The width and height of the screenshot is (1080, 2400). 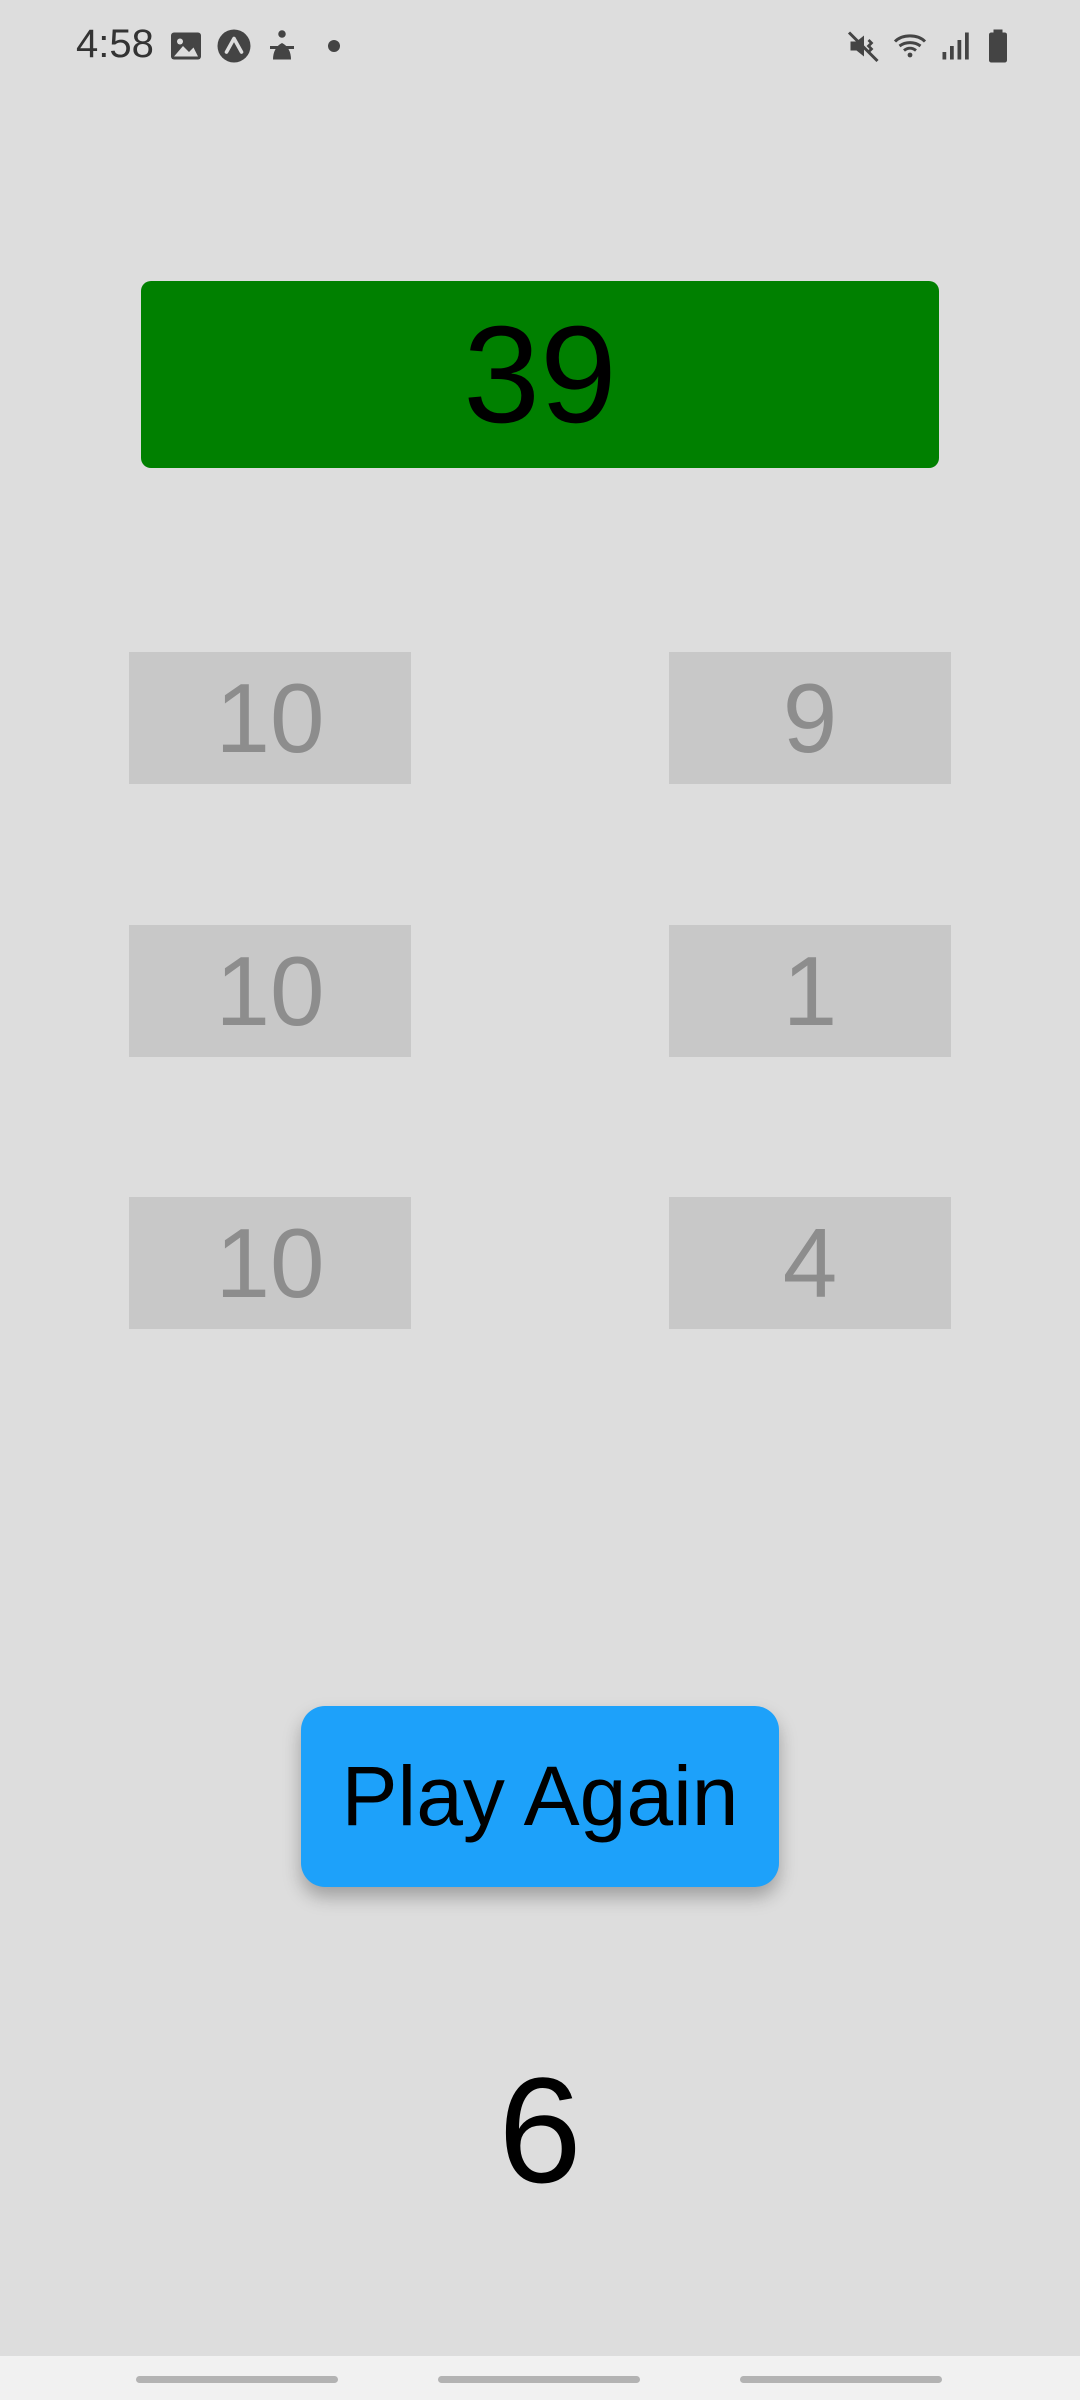 What do you see at coordinates (540, 2130) in the screenshot?
I see `countdown-counter: 6` at bounding box center [540, 2130].